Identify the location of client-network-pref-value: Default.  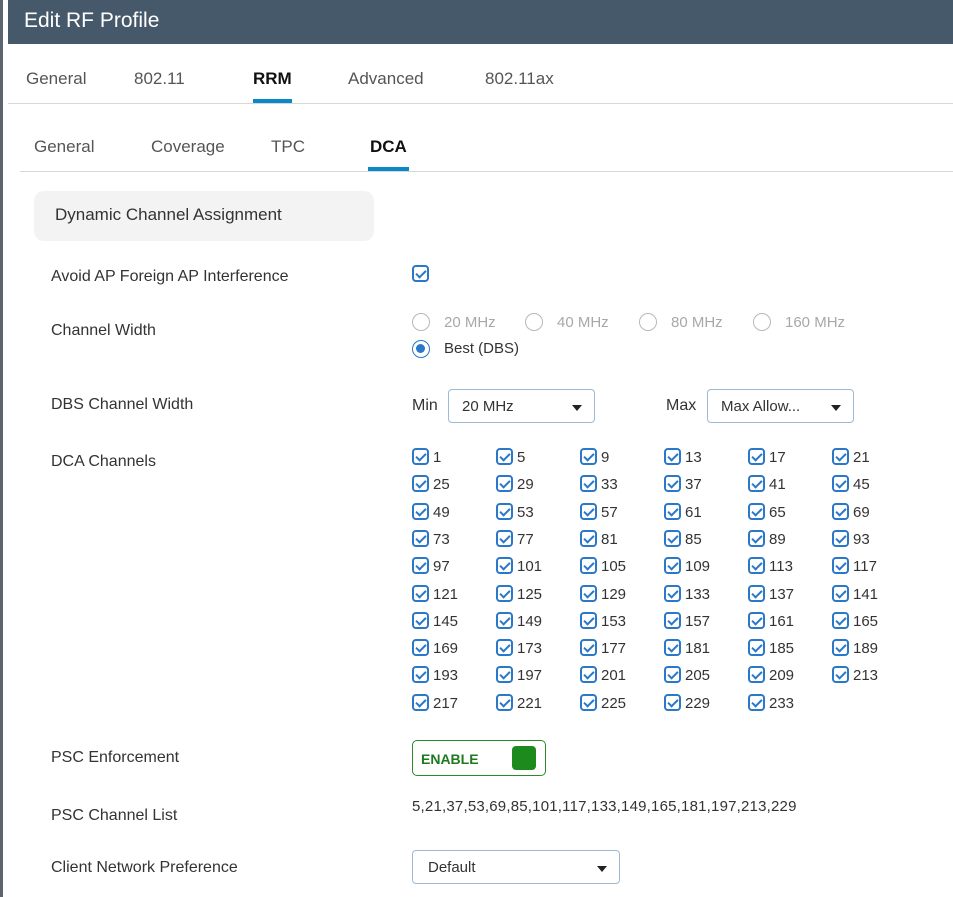
(452, 867).